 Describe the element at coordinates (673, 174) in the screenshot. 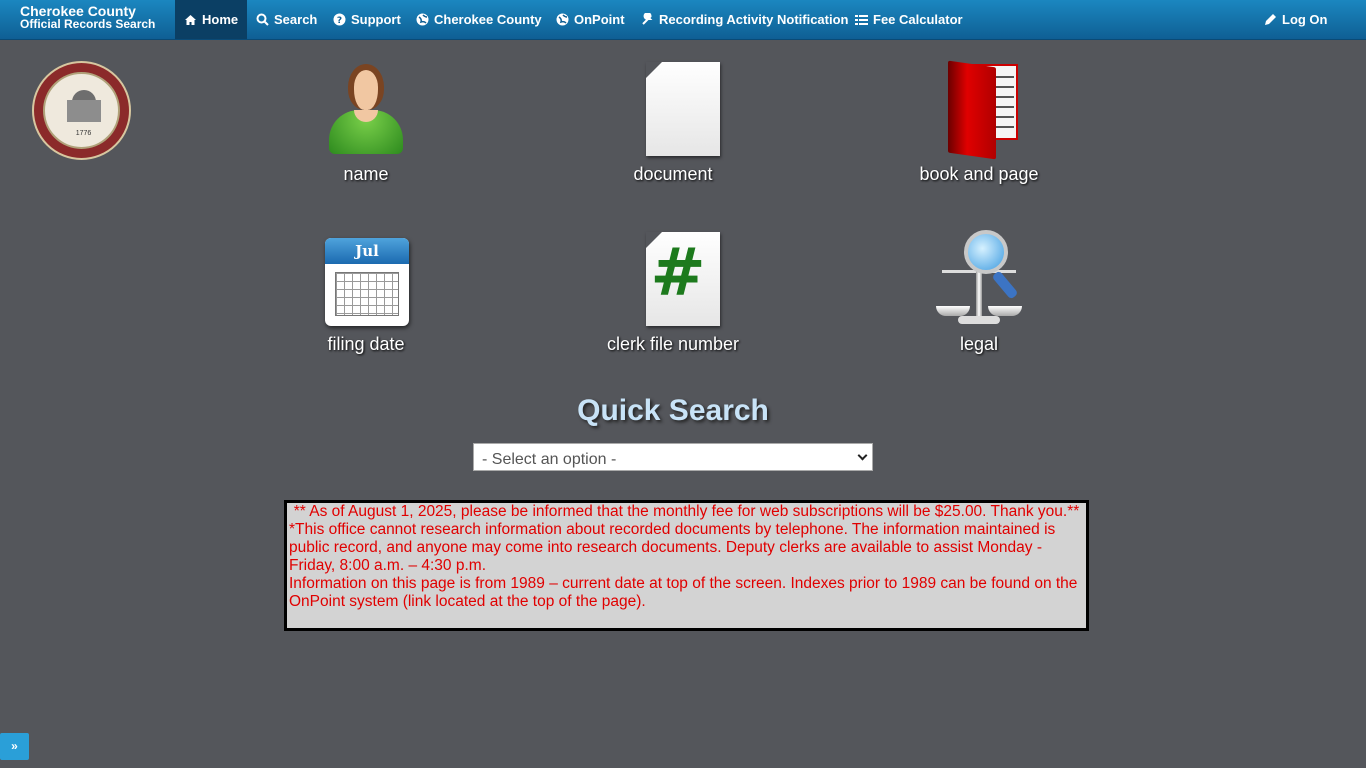

I see `document-label: document` at that location.